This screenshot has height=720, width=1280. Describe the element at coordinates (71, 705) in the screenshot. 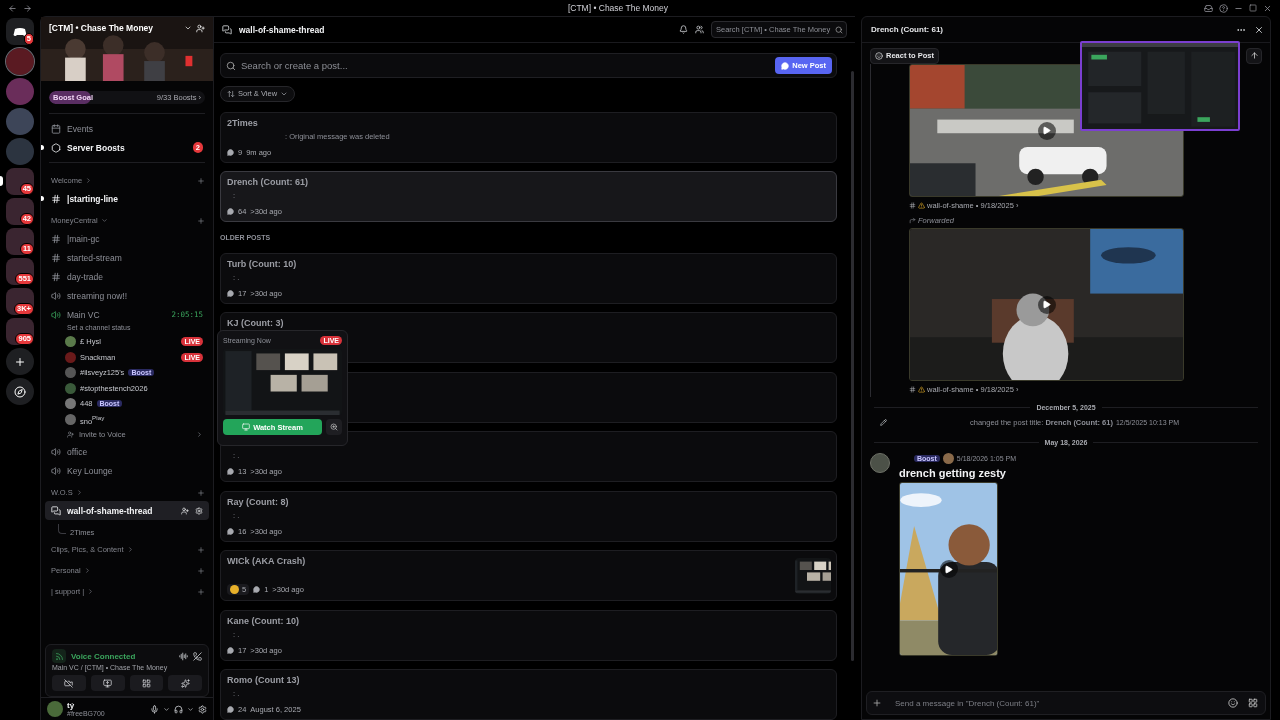

I see `user-name: tý` at that location.